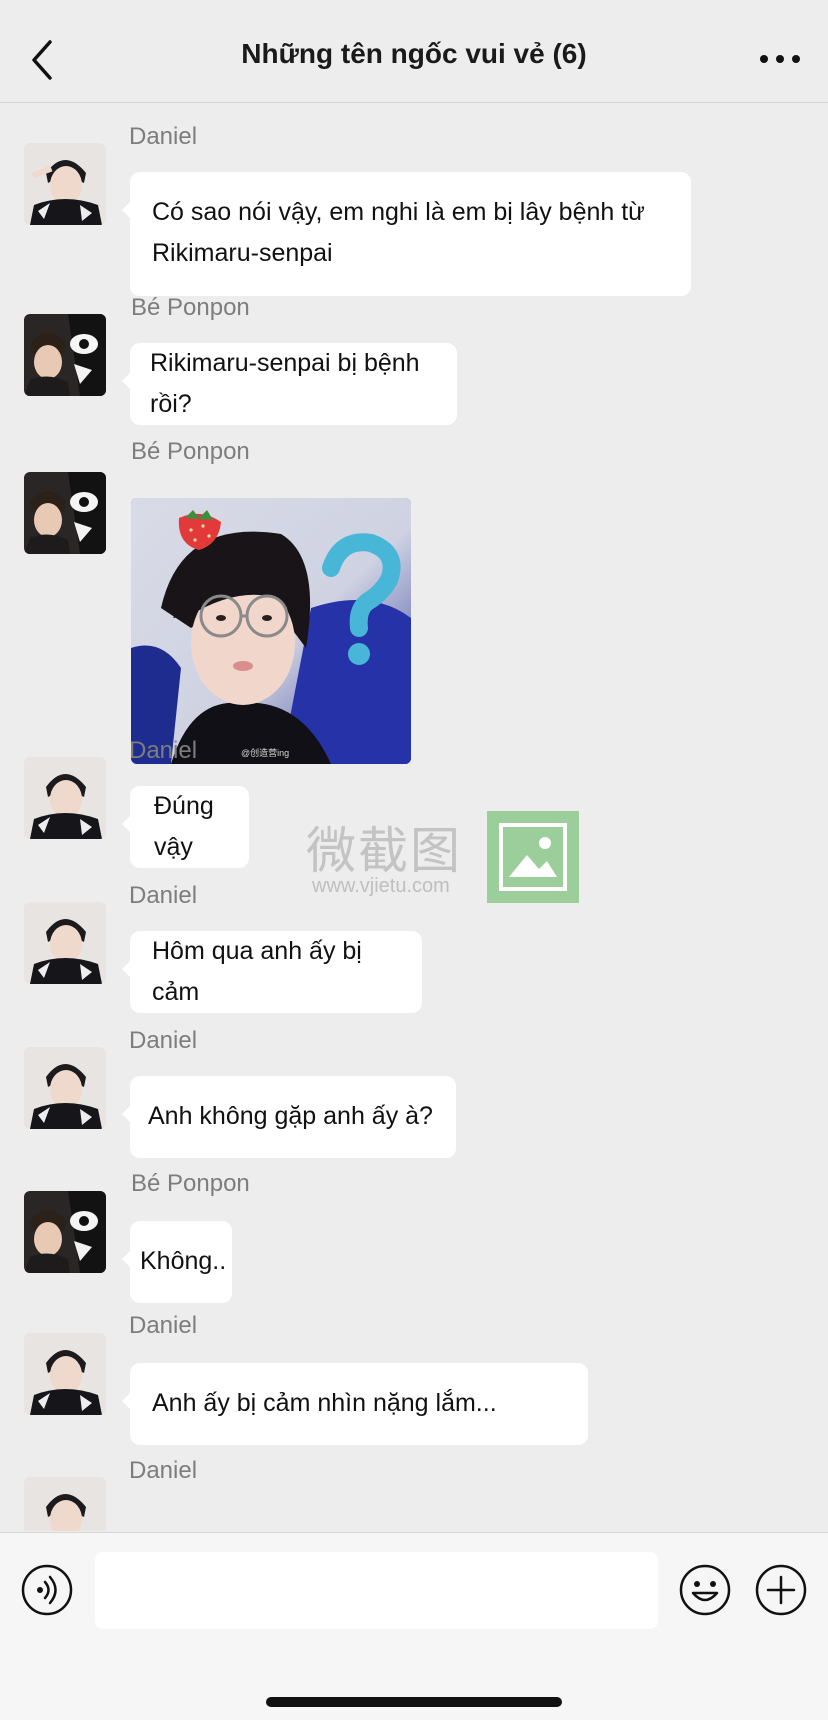 The height and width of the screenshot is (1720, 828). I want to click on sticker-caption: @创造营ing, so click(265, 752).